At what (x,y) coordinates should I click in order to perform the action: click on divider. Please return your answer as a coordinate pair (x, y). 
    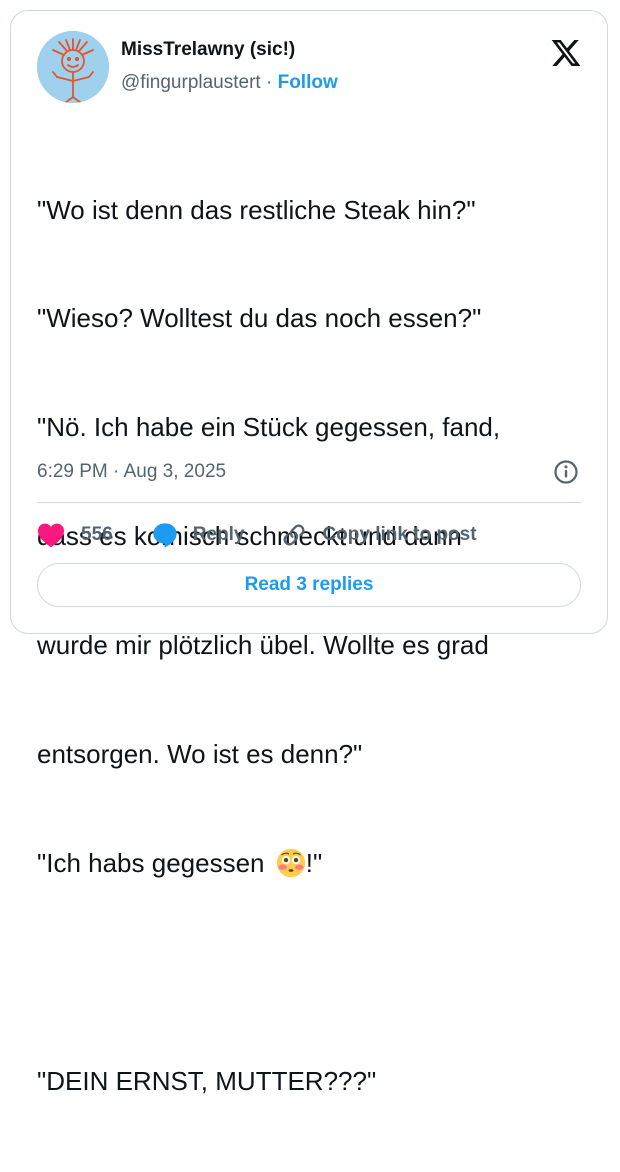
    Looking at the image, I should click on (309, 502).